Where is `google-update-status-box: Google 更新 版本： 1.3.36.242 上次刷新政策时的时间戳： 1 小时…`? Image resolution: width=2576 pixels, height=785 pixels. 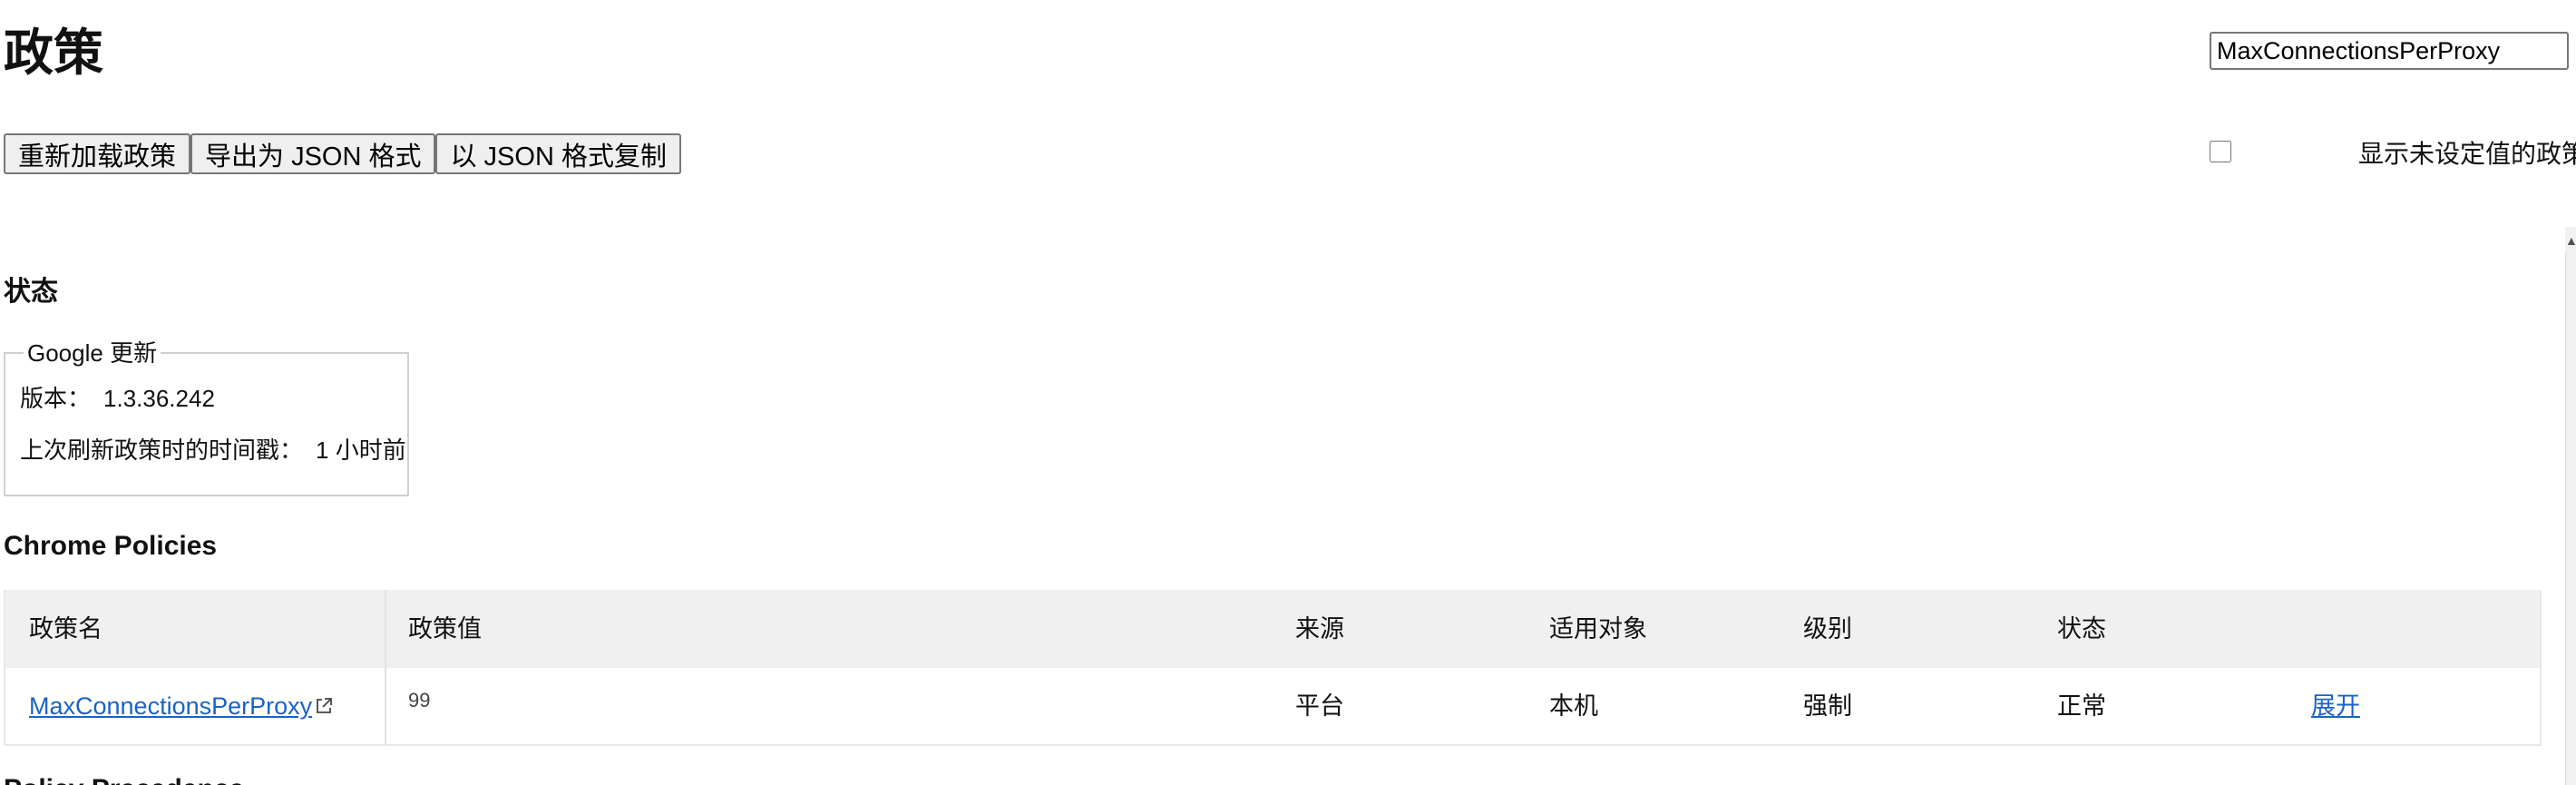 google-update-status-box: Google 更新 版本： 1.3.36.242 上次刷新政策时的时间戳： 1 小时… is located at coordinates (206, 417).